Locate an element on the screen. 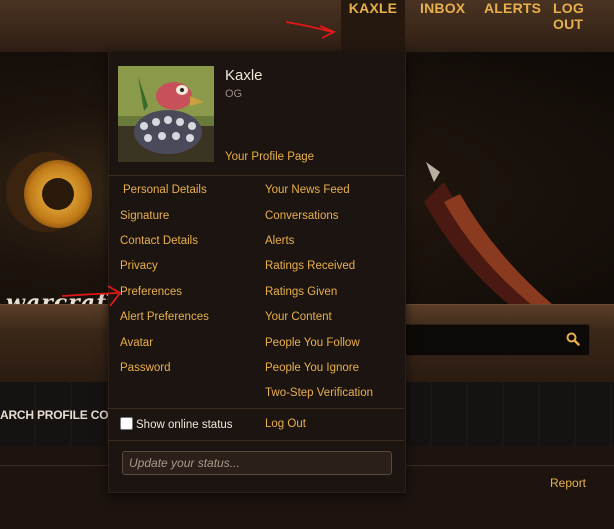 Image resolution: width=614 pixels, height=529 pixels. show-online-status-checkbox is located at coordinates (126, 423).